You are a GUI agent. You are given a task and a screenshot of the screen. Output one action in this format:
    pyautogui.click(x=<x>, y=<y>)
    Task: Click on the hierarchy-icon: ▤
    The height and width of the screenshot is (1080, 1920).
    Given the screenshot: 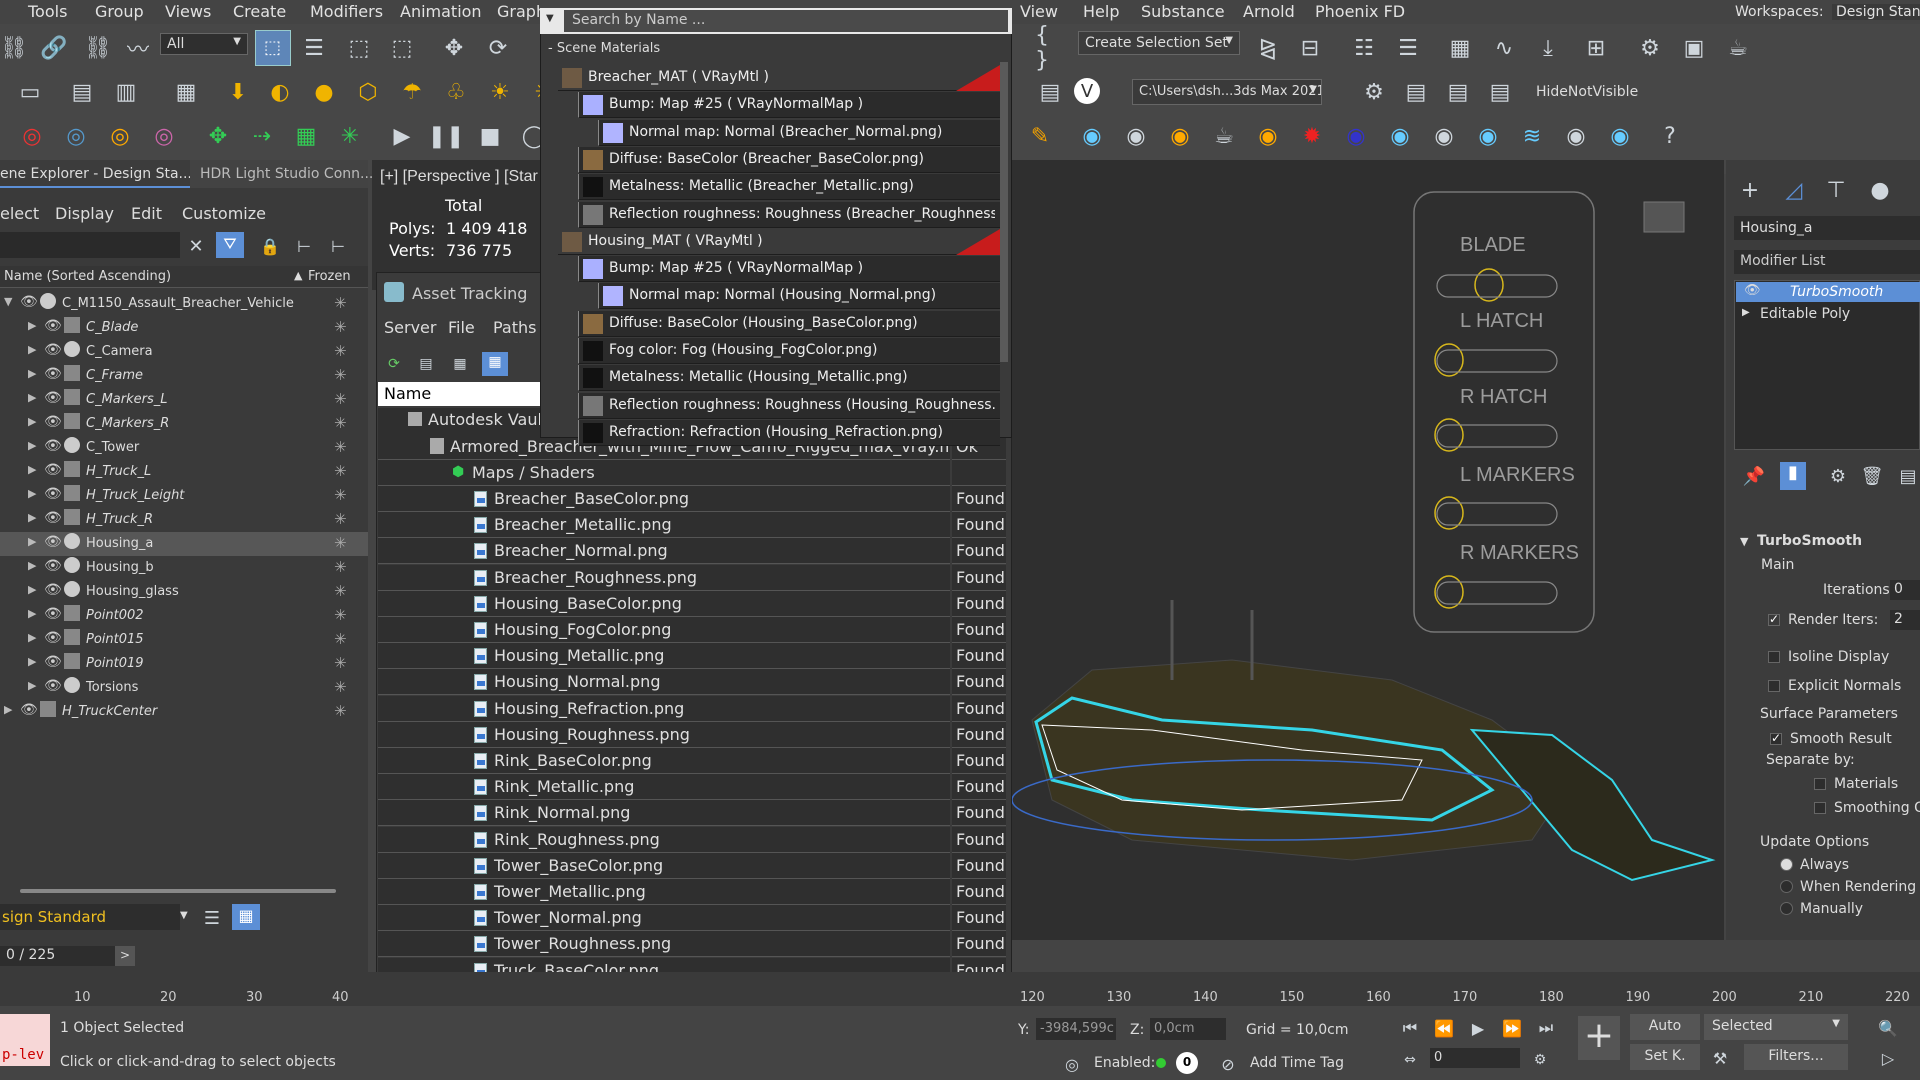 What is the action you would take?
    pyautogui.click(x=82, y=92)
    